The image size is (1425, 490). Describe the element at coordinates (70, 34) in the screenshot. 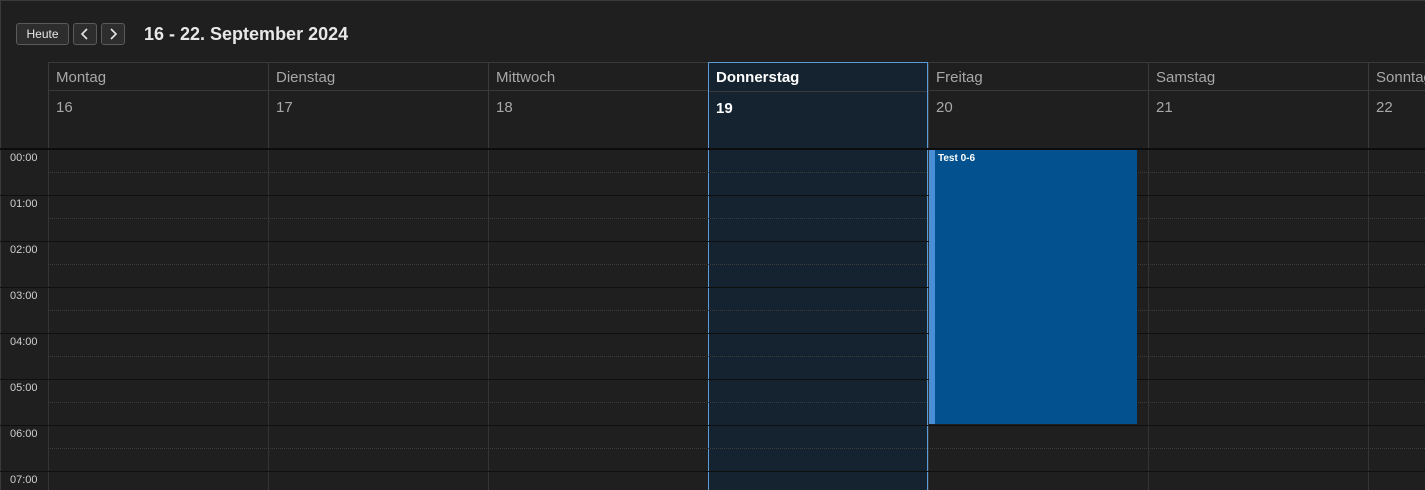

I see `calendar-toolbar: Heute` at that location.